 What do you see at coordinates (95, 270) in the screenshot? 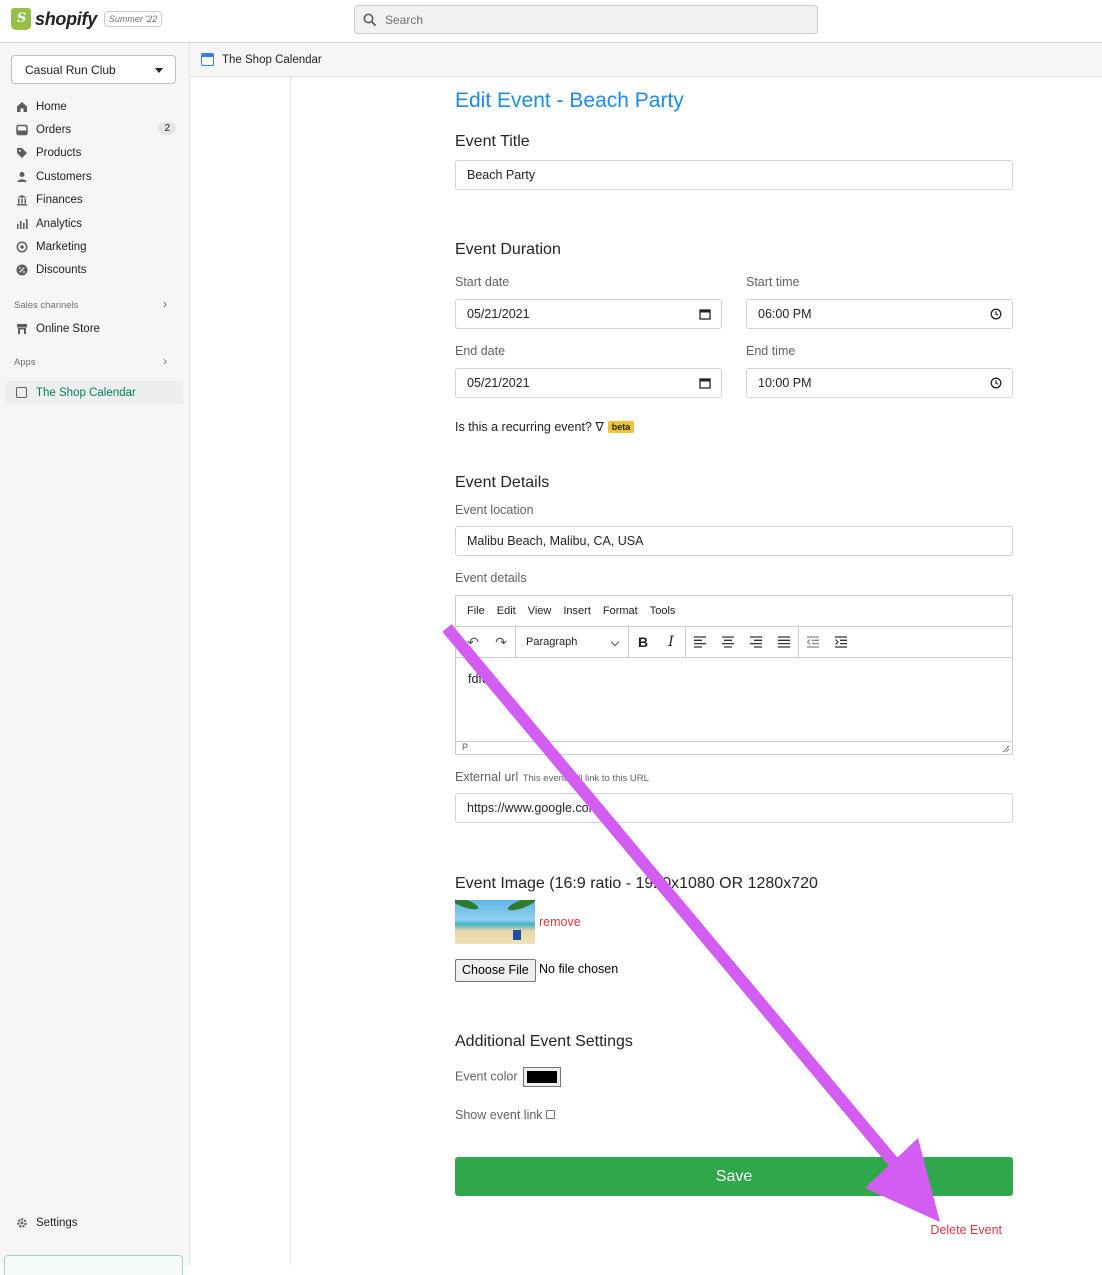
I see `sidebar-item-discounts: Discounts` at bounding box center [95, 270].